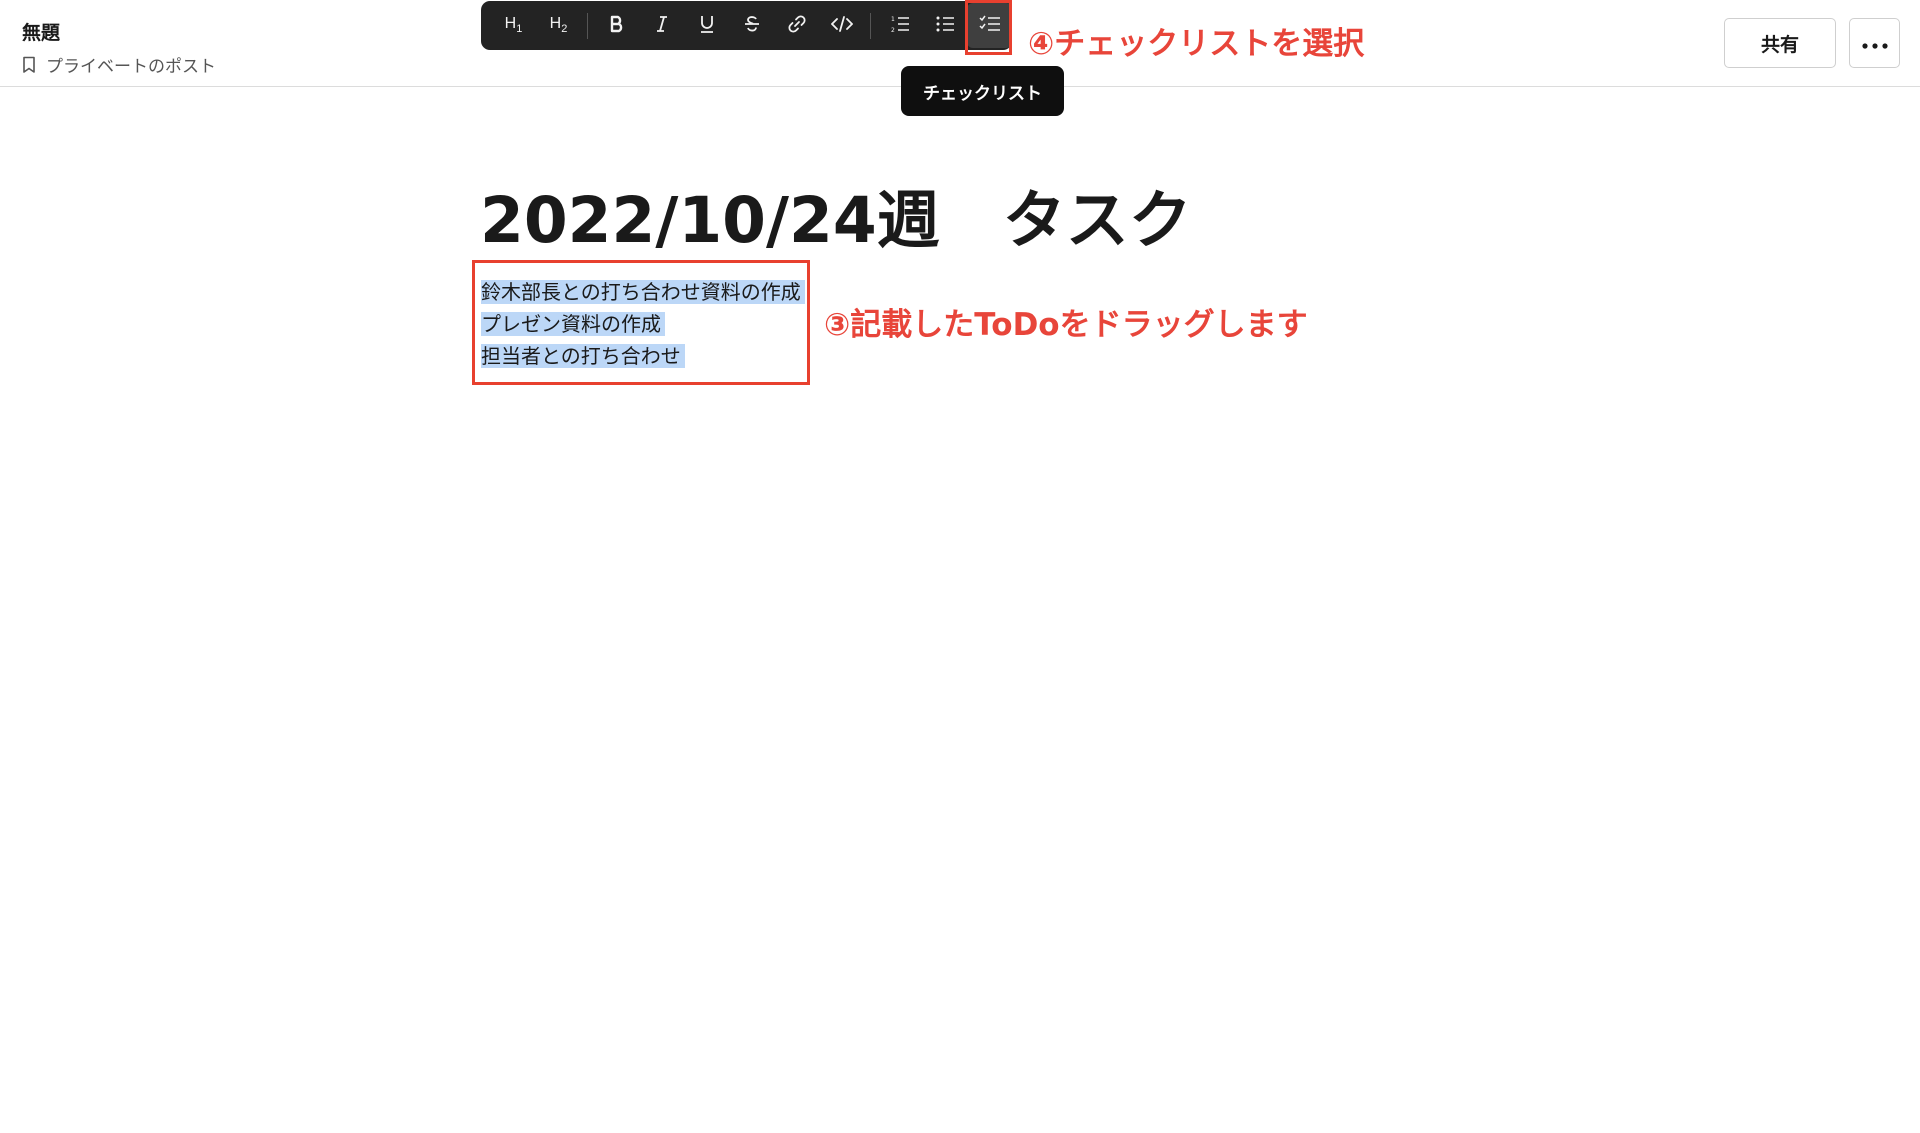  I want to click on checklist-tooltip: チェックリスト, so click(982, 91).